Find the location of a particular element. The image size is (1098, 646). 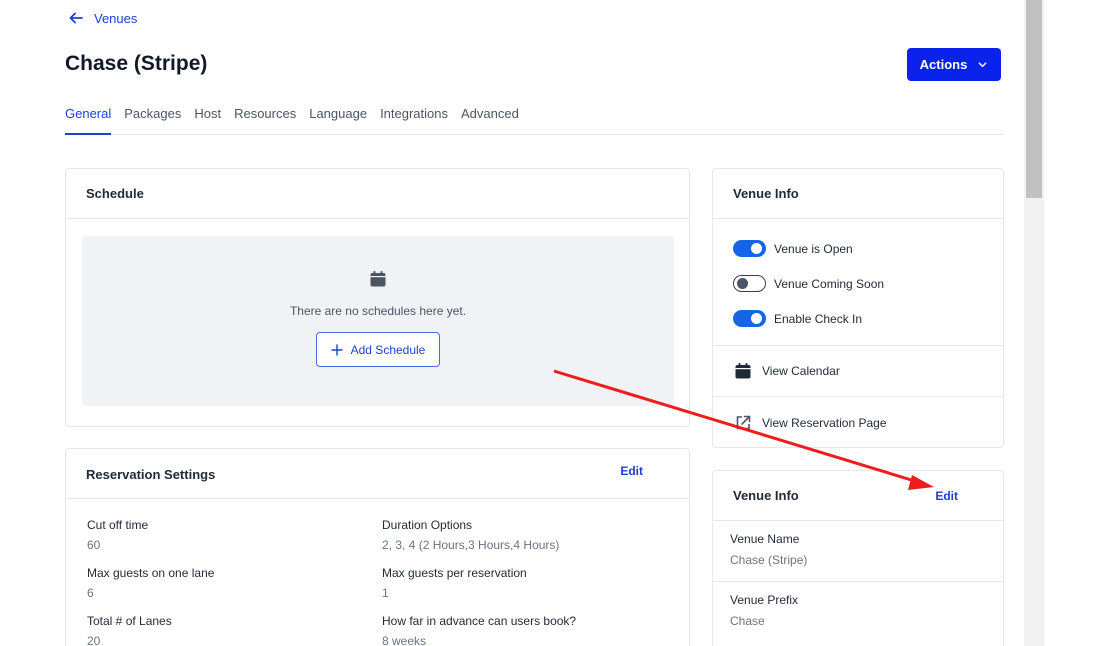

tab-integrations: Integrations is located at coordinates (414, 119).